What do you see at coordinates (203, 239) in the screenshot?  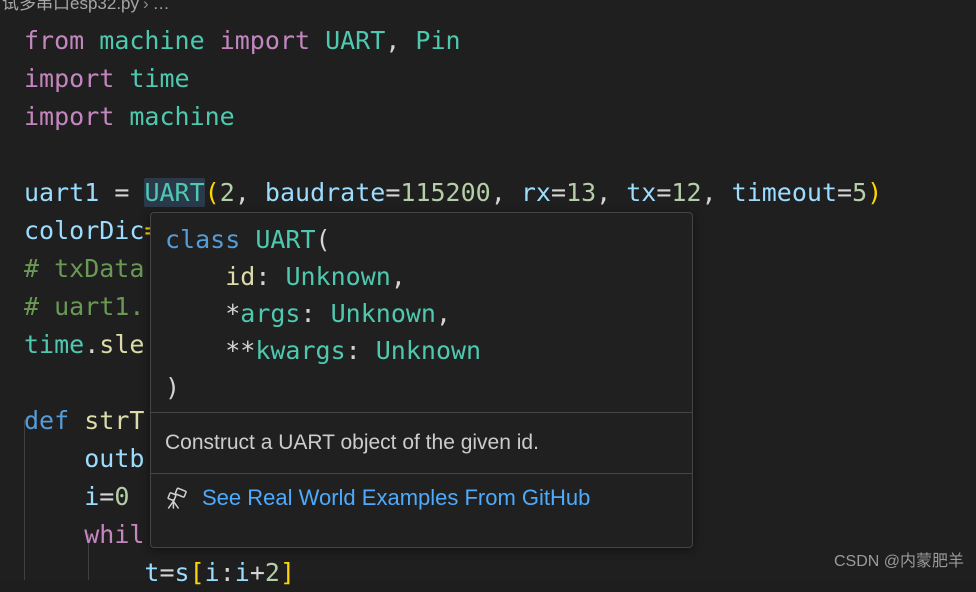 I see `code-token: class` at bounding box center [203, 239].